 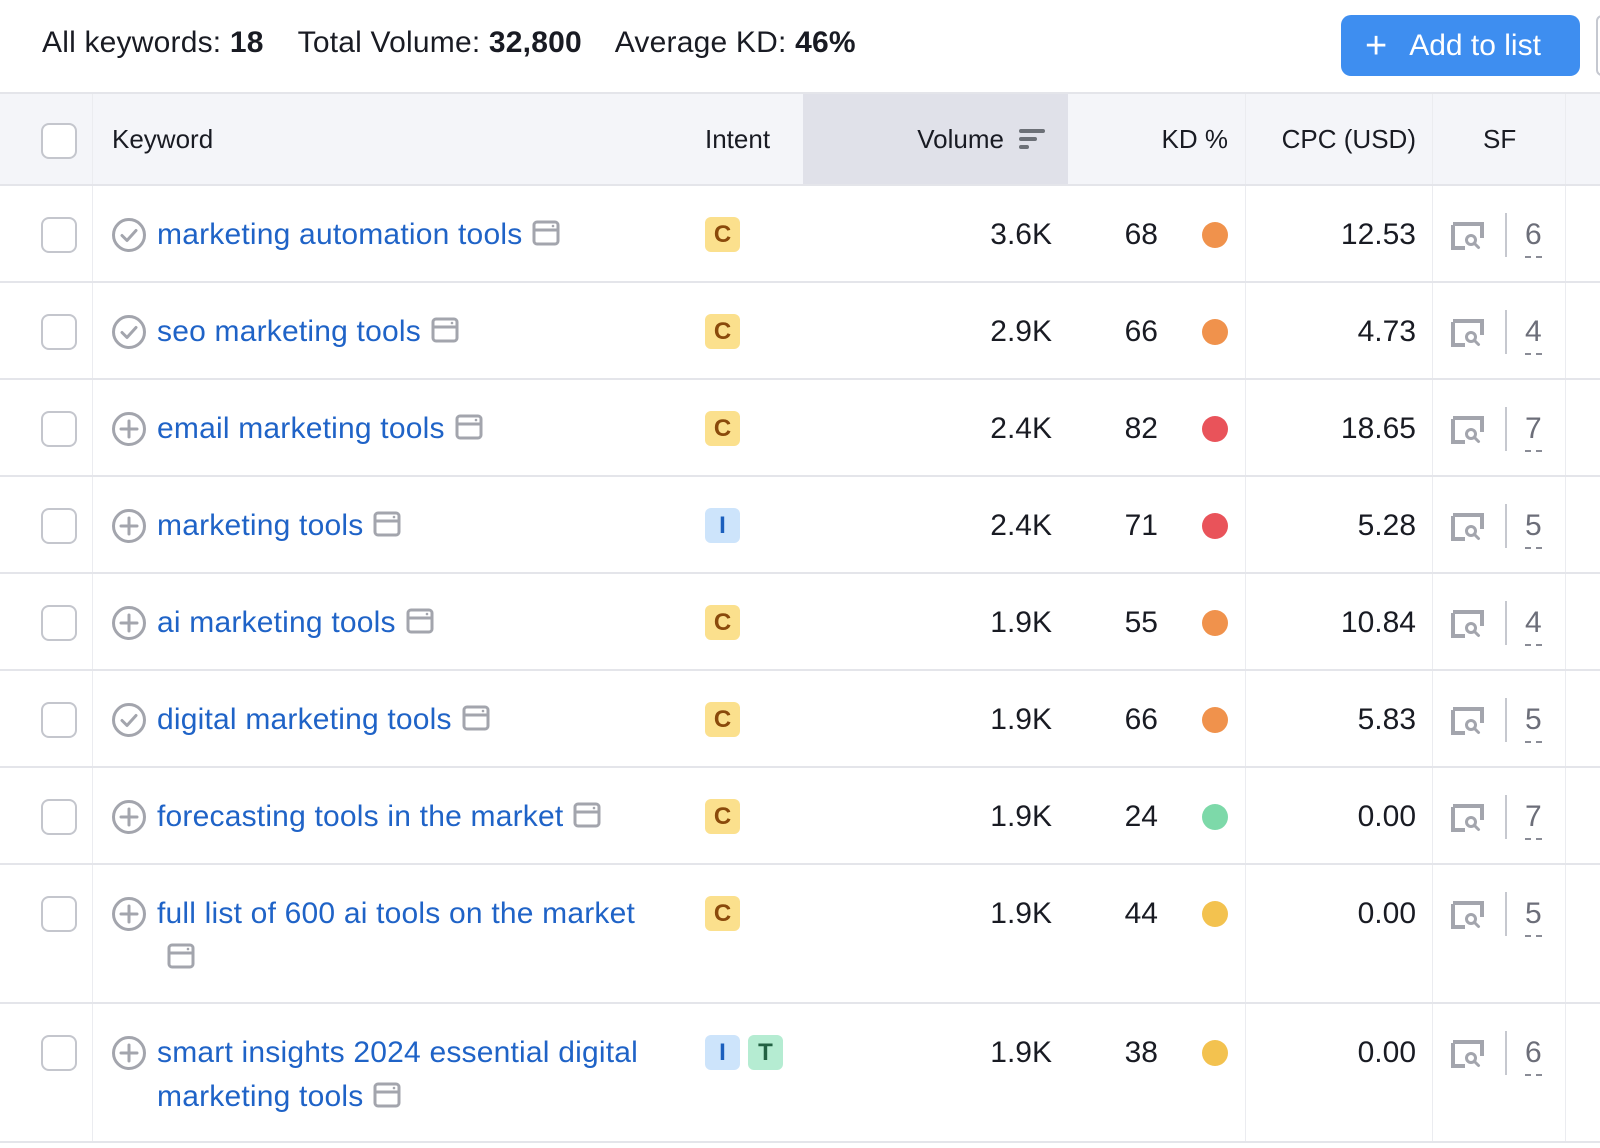 I want to click on all-keywords-label: All keywords:, so click(x=132, y=42).